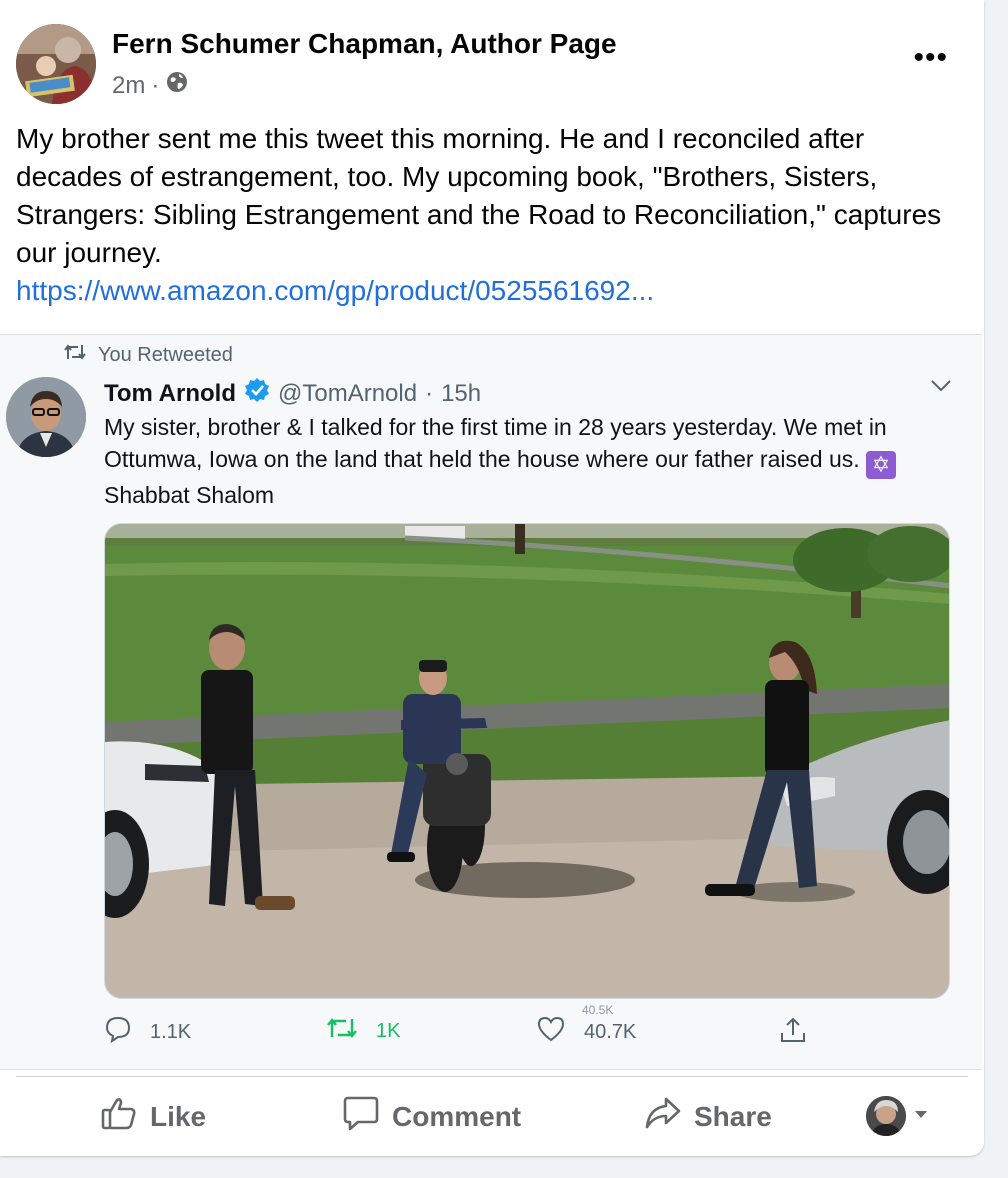 This screenshot has height=1178, width=1008. What do you see at coordinates (364, 44) in the screenshot?
I see `page-name: Fern Schumer Chapman, Author Page` at bounding box center [364, 44].